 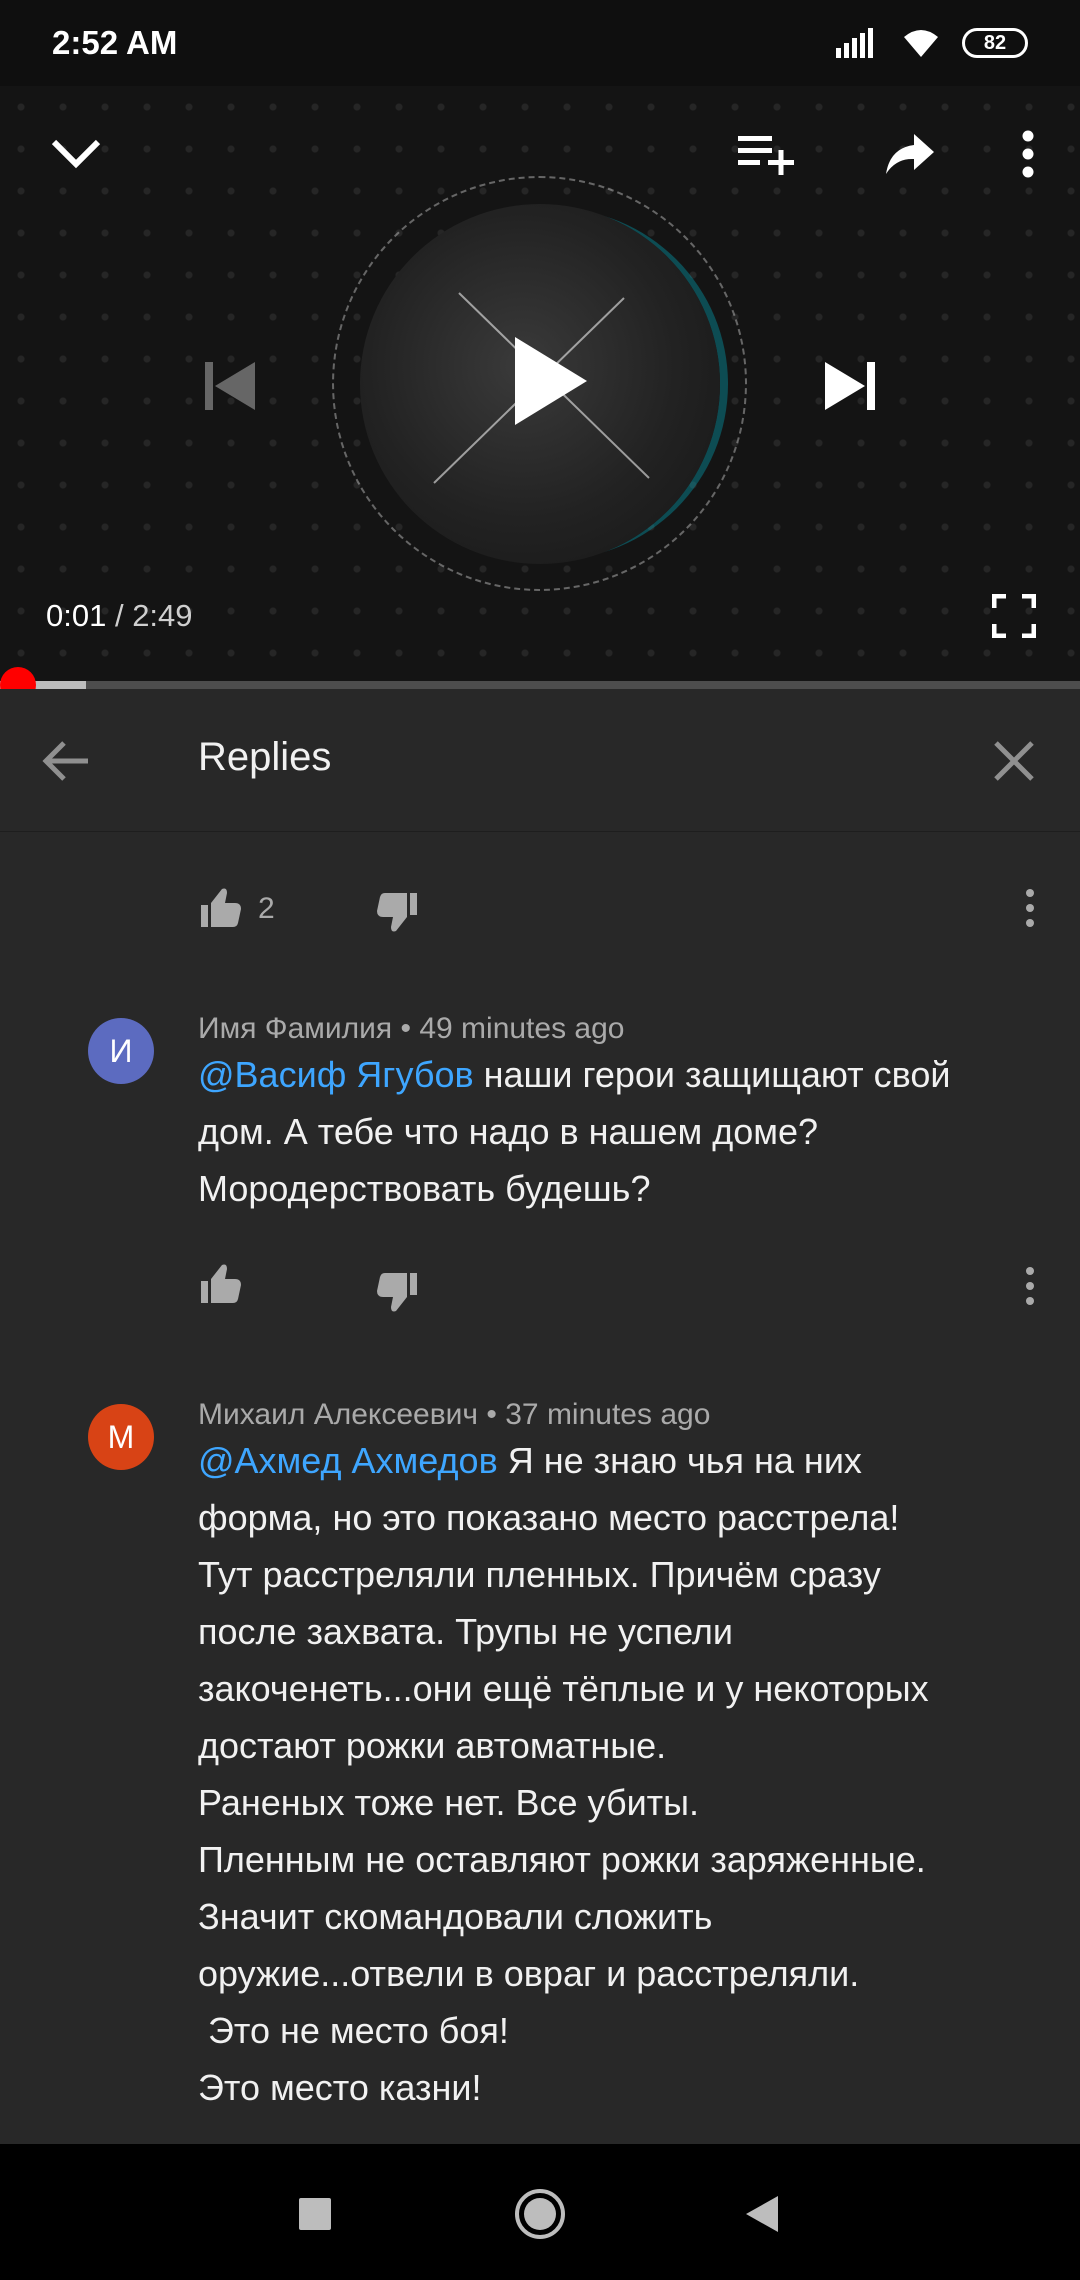 What do you see at coordinates (266, 908) in the screenshot?
I see `like-count: 2` at bounding box center [266, 908].